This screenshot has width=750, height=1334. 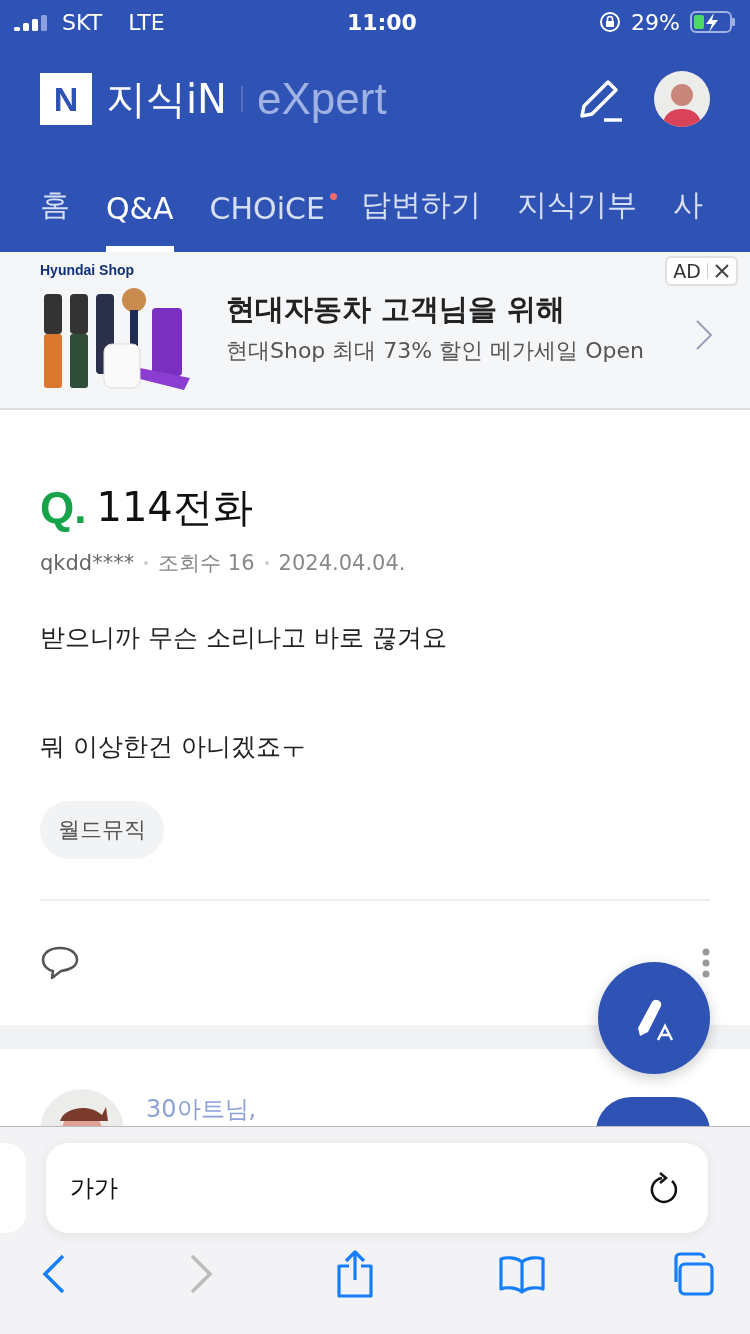 I want to click on ad-brand: Hyundai Shop, so click(x=88, y=270).